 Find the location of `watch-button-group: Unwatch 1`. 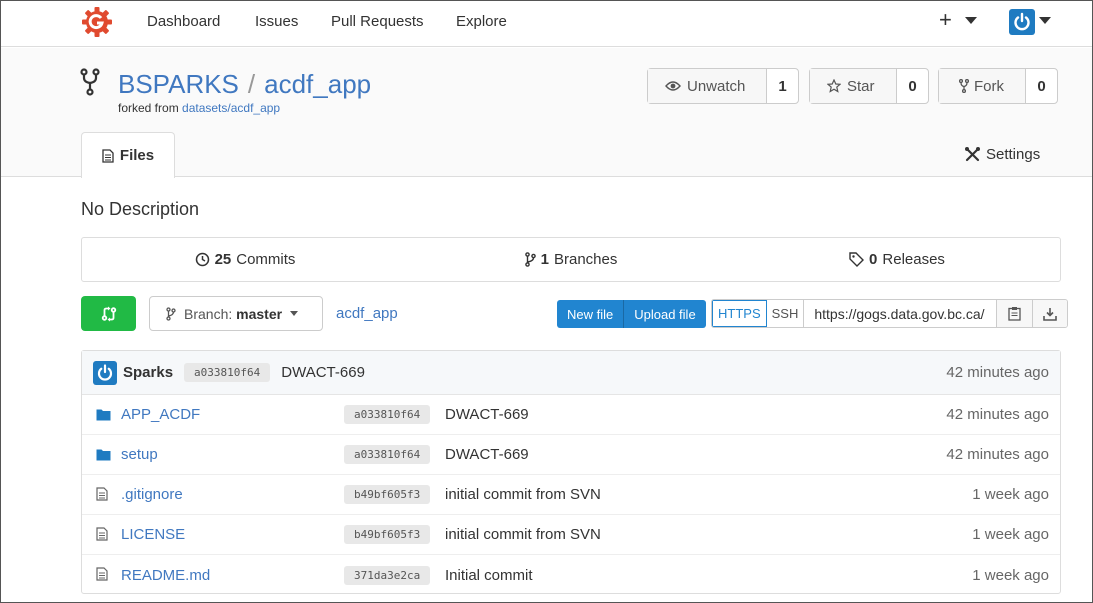

watch-button-group: Unwatch 1 is located at coordinates (723, 86).